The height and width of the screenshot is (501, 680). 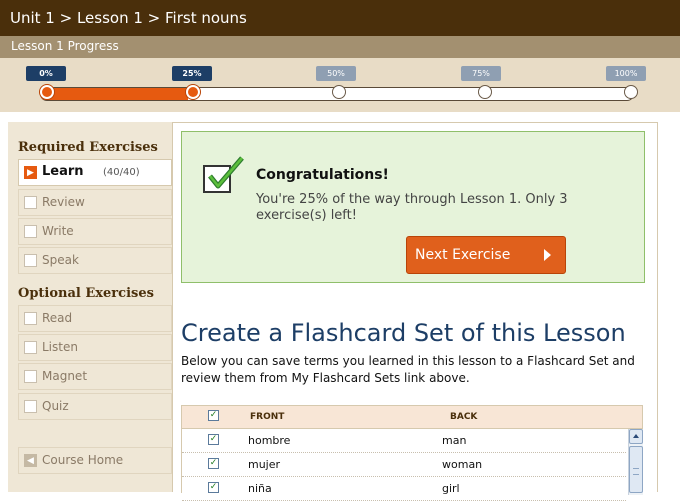 What do you see at coordinates (65, 376) in the screenshot?
I see `sidebar-item-label: Magnet` at bounding box center [65, 376].